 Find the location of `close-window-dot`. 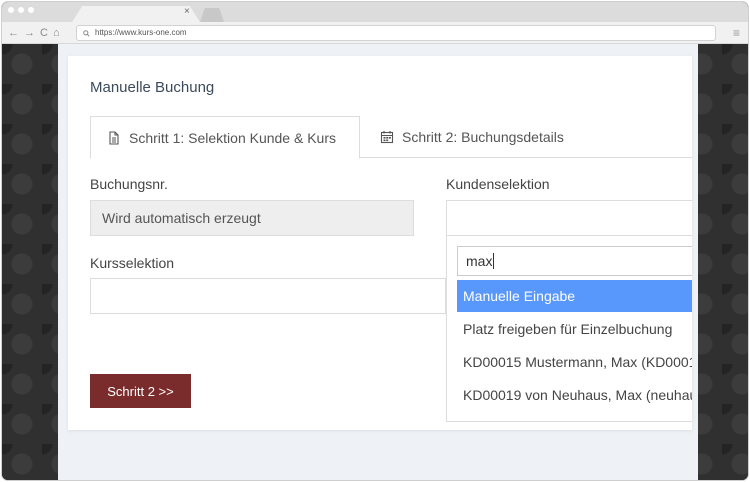

close-window-dot is located at coordinates (11, 10).